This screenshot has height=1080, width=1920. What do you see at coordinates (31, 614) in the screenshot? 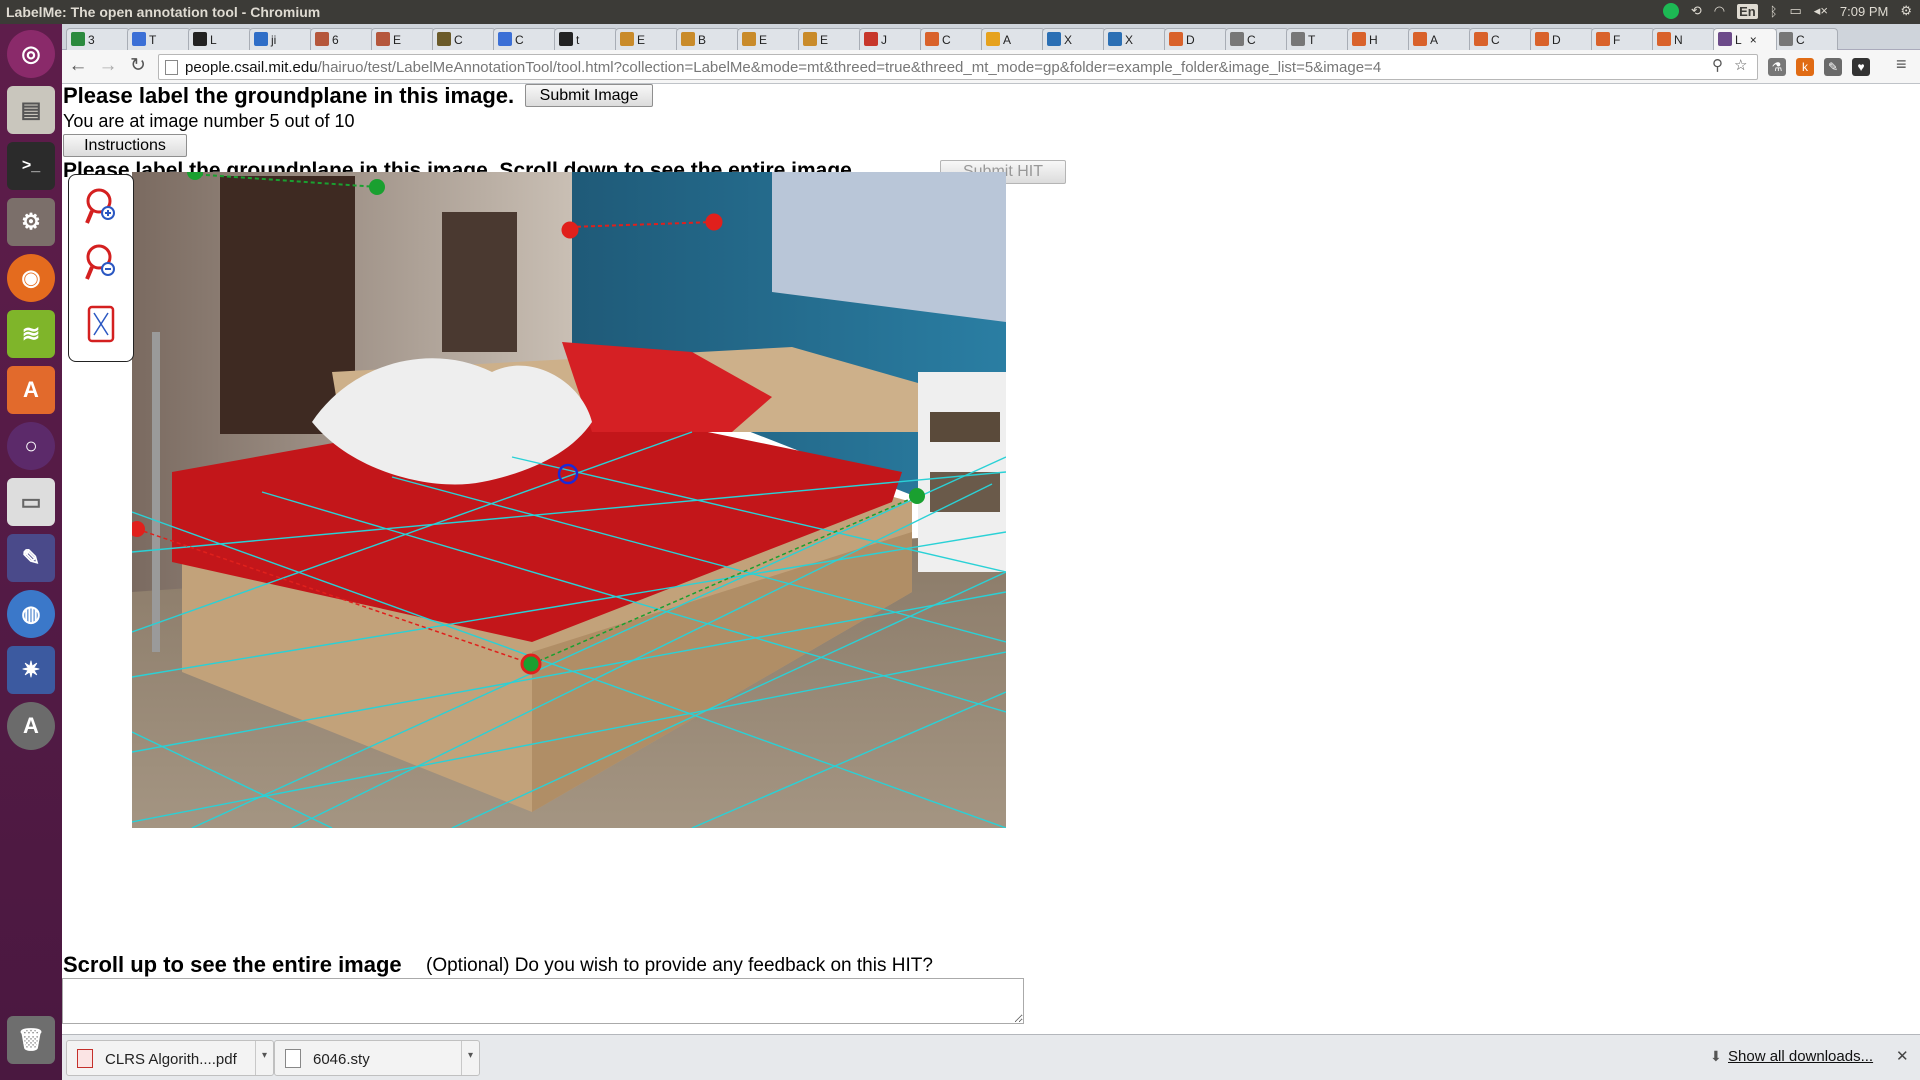
I see `chromium-icon: ◍` at bounding box center [31, 614].